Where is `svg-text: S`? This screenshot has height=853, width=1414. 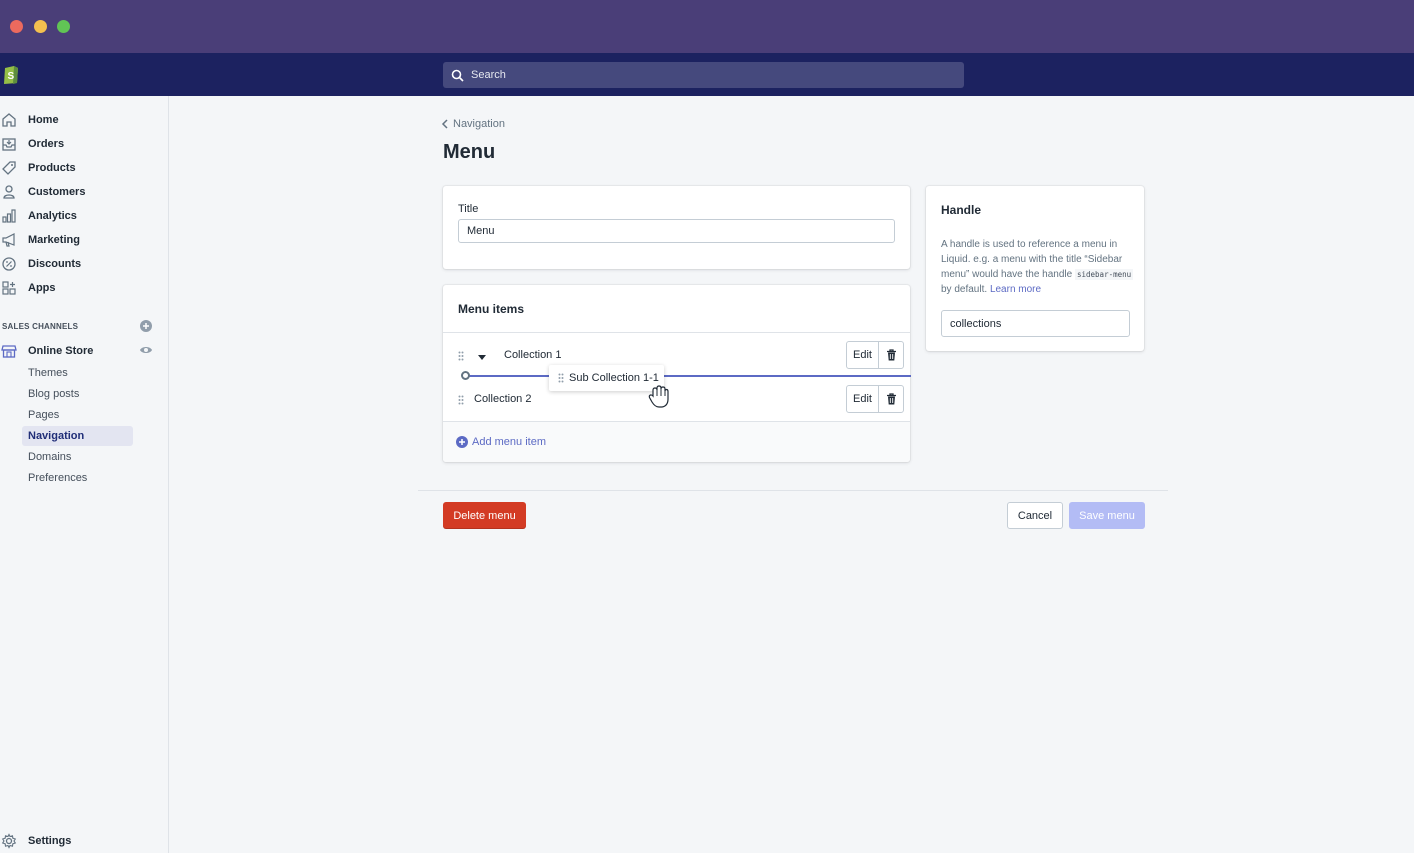 svg-text: S is located at coordinates (11, 76).